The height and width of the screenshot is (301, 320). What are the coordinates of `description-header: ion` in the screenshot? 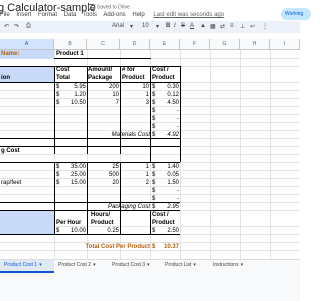 It's located at (5, 78).